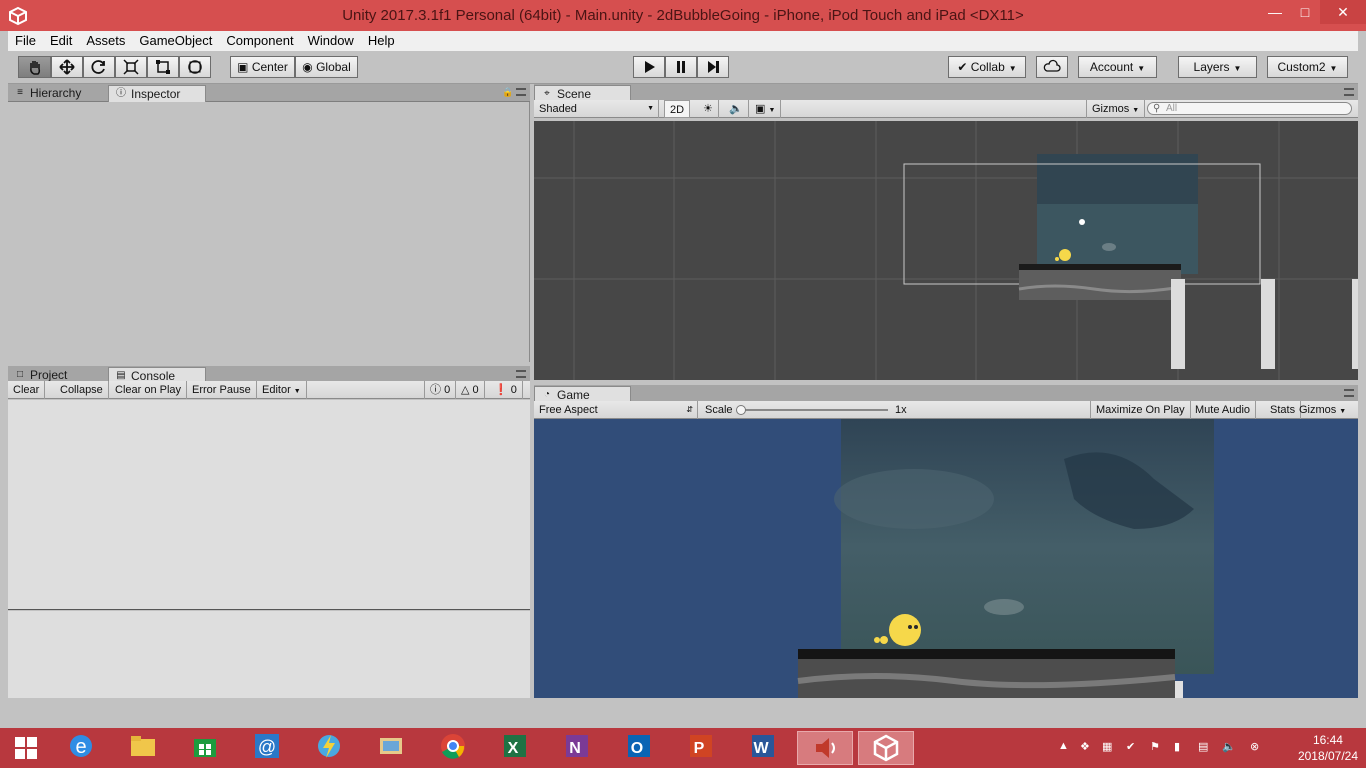 Image resolution: width=1366 pixels, height=768 pixels. What do you see at coordinates (470, 390) in the screenshot?
I see `warning-count-button: △ 0` at bounding box center [470, 390].